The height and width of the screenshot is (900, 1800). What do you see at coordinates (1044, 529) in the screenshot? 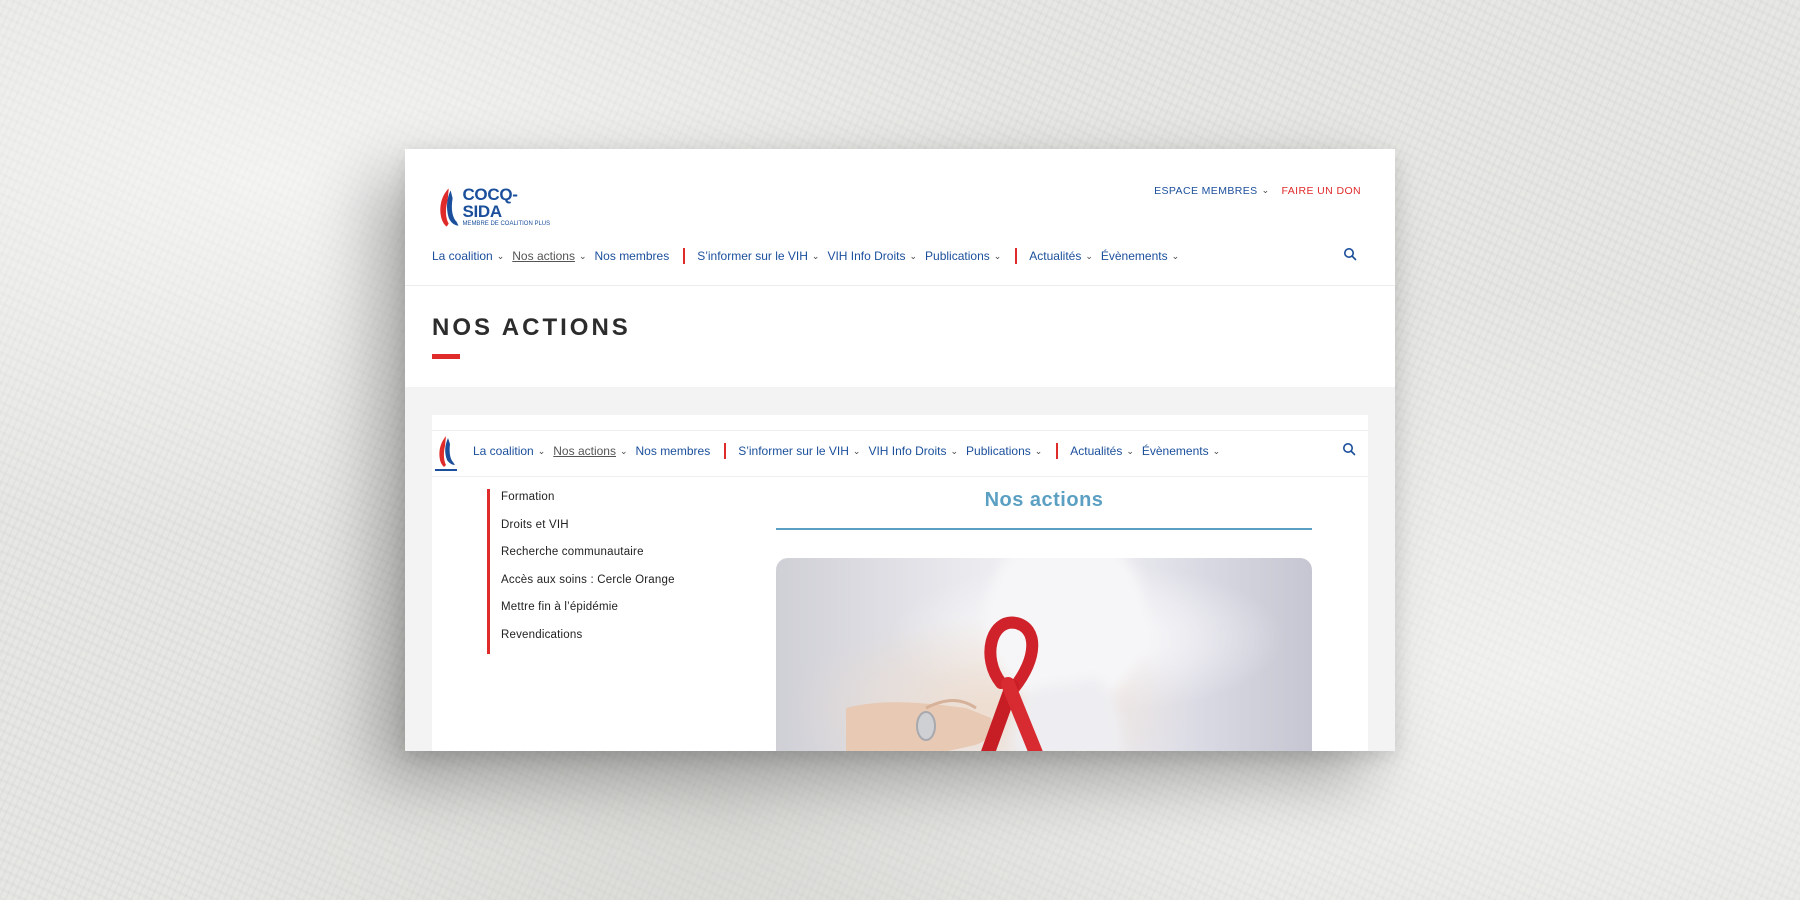
I see `inner-title-rule` at bounding box center [1044, 529].